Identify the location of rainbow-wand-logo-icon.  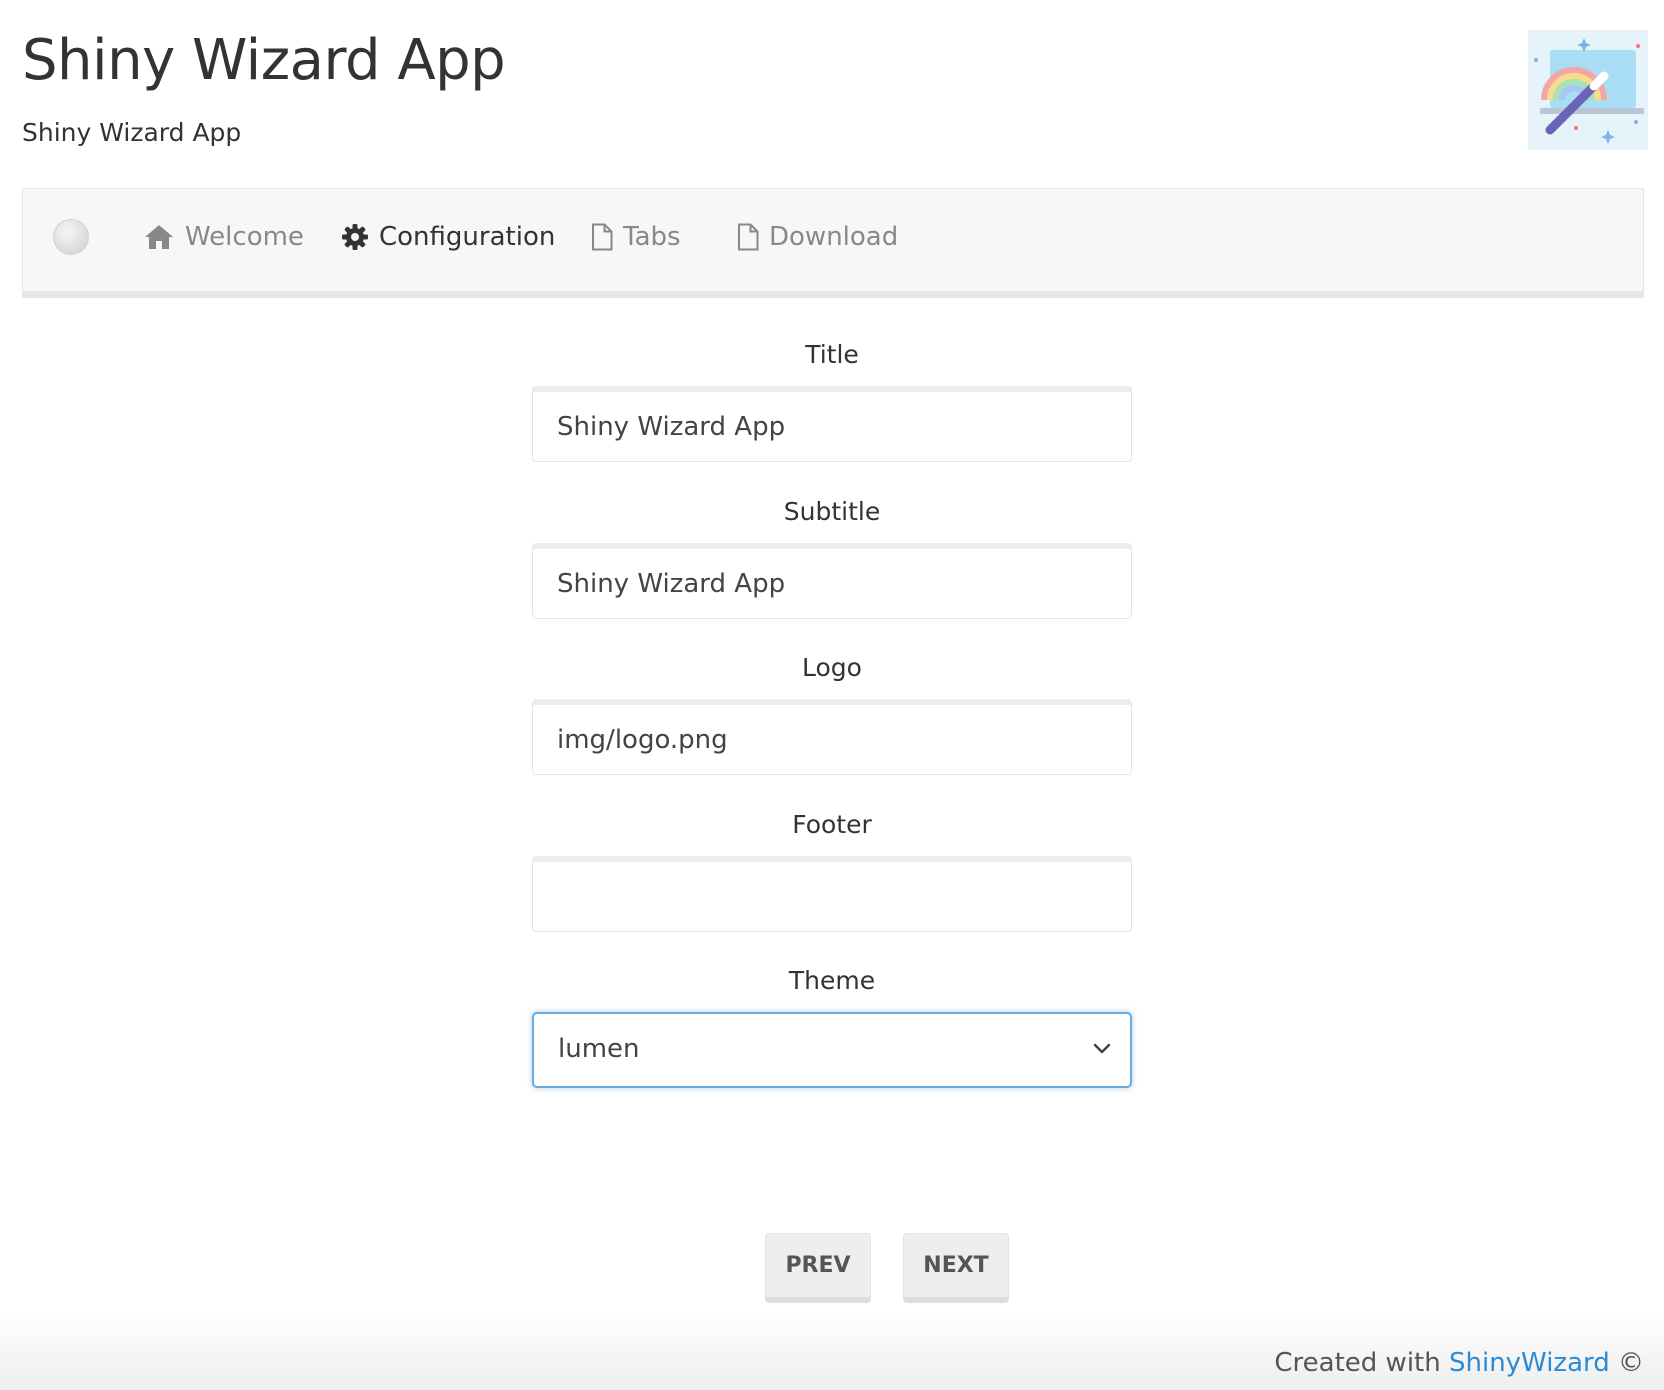
(1588, 90).